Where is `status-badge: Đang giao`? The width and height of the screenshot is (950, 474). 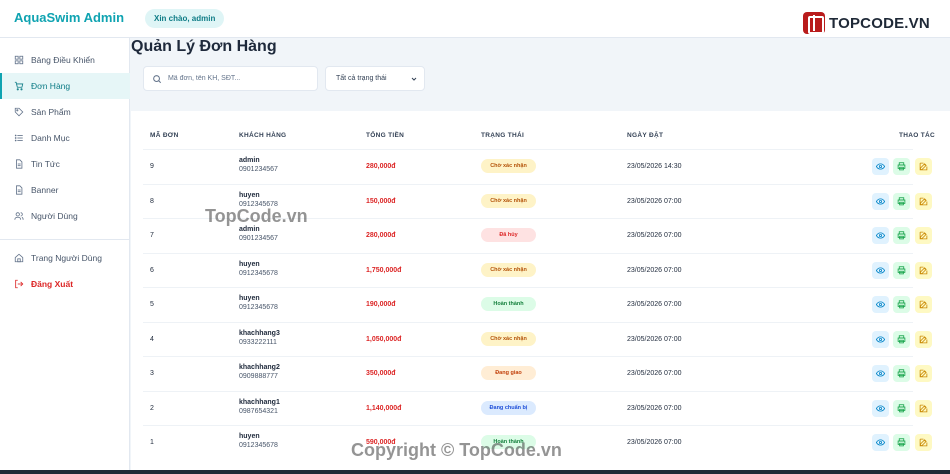
status-badge: Đang giao is located at coordinates (508, 373).